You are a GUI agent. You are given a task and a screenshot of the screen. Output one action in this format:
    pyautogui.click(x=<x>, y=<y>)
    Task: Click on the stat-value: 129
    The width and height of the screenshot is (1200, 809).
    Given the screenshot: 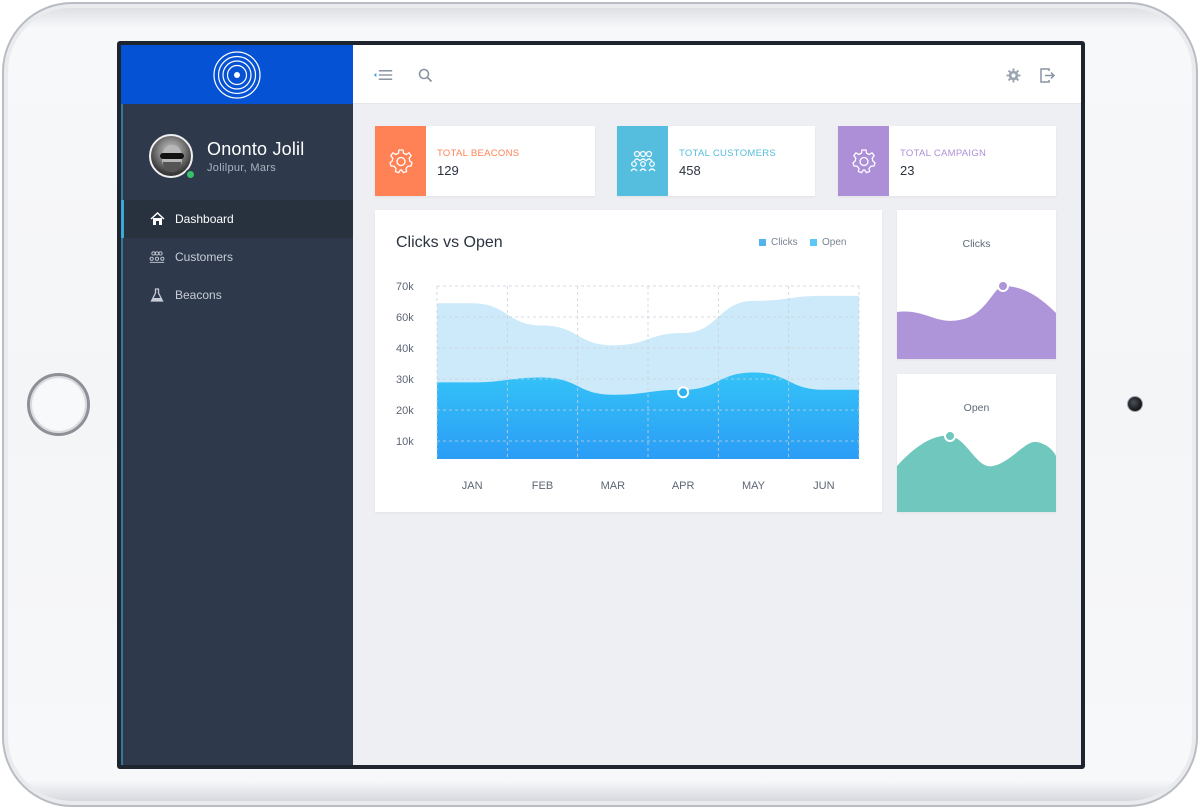 What is the action you would take?
    pyautogui.click(x=448, y=170)
    